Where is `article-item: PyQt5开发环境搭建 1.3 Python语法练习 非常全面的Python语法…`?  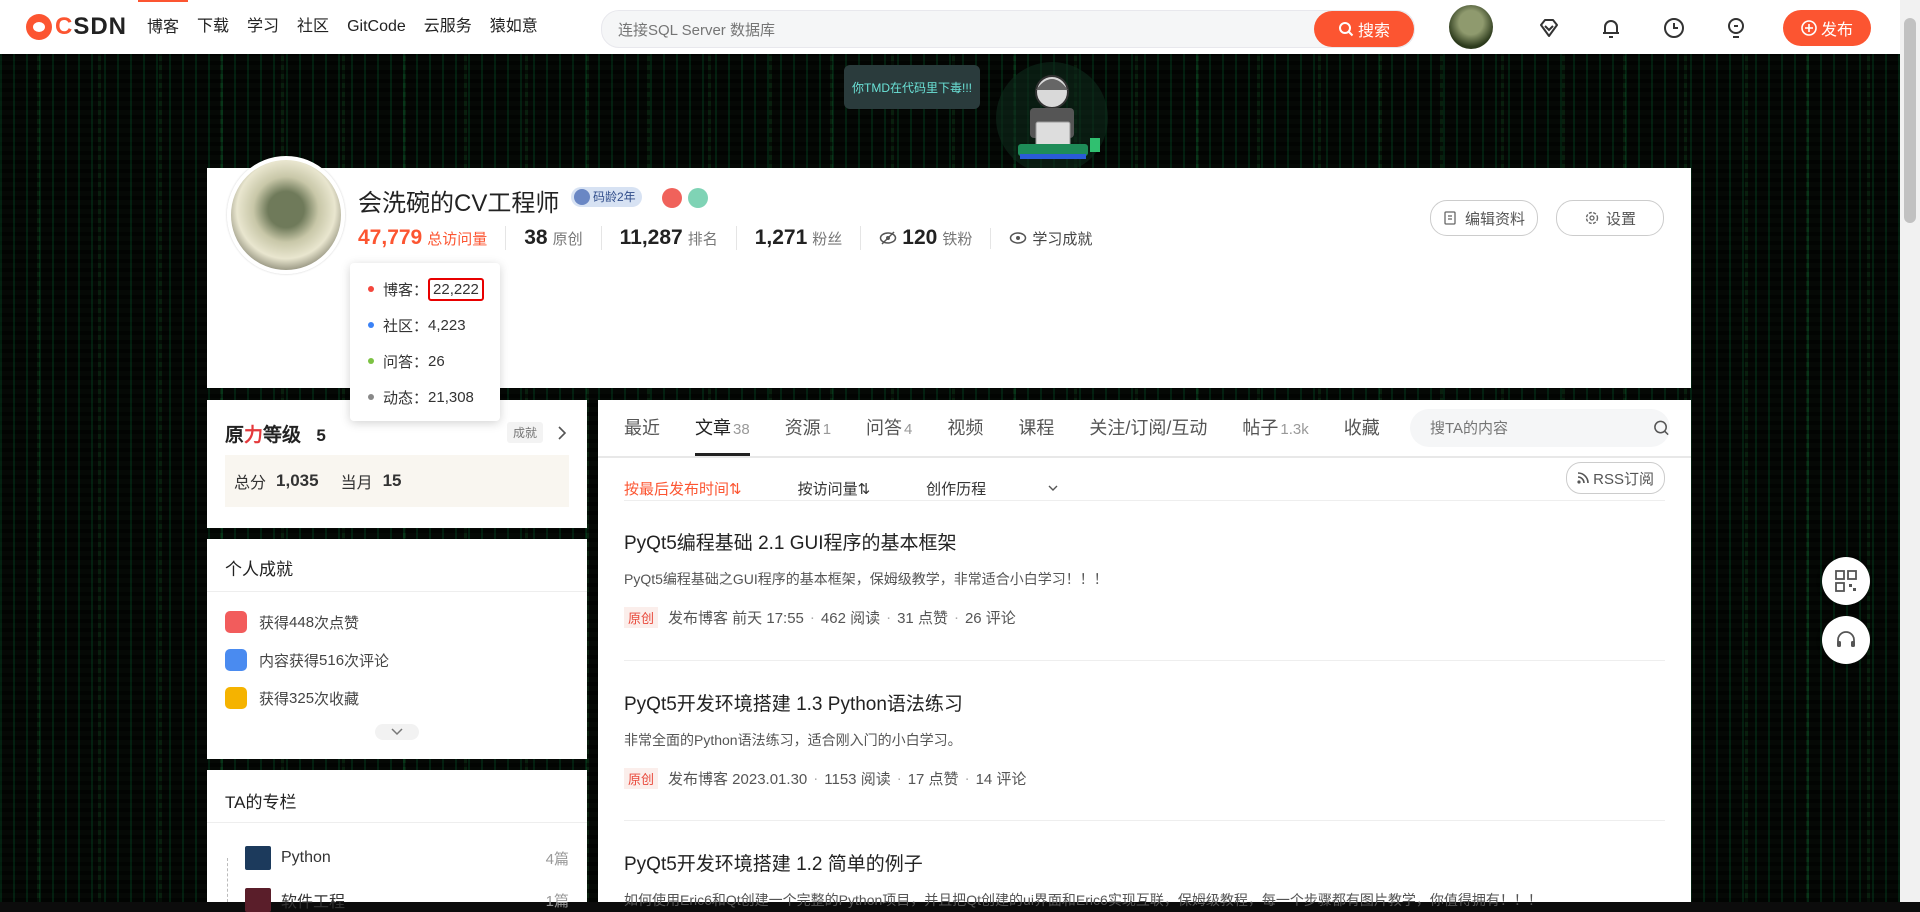
article-item: PyQt5开发环境搭建 1.3 Python语法练习 非常全面的Python语法… is located at coordinates (1144, 739).